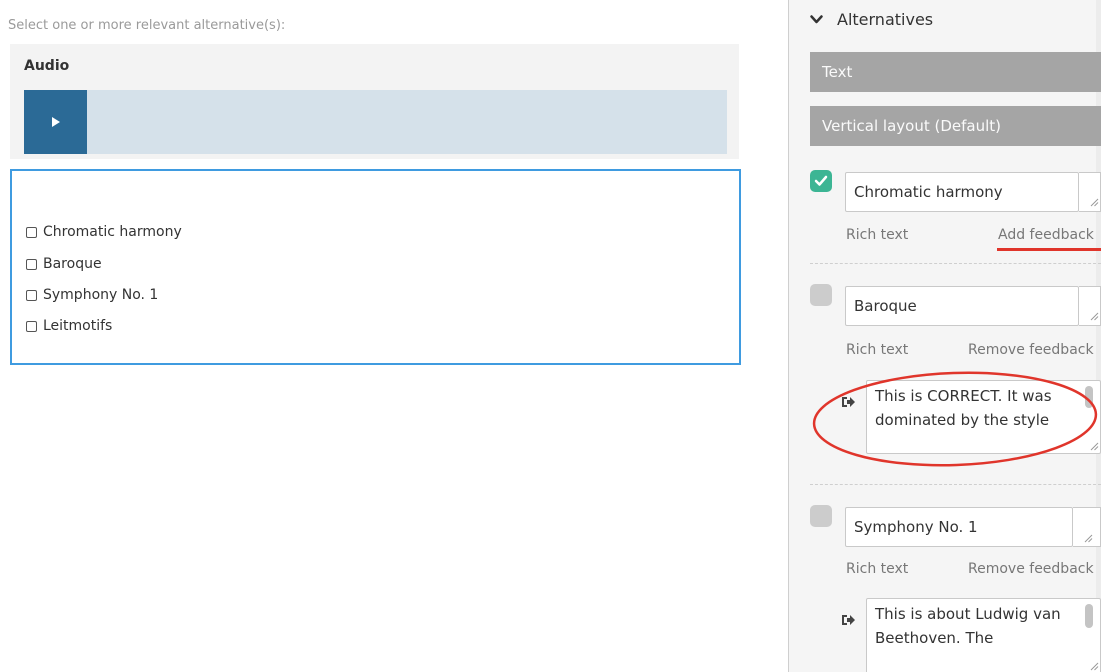 Image resolution: width=1101 pixels, height=672 pixels. What do you see at coordinates (816, 19) in the screenshot?
I see `chevron-down-icon` at bounding box center [816, 19].